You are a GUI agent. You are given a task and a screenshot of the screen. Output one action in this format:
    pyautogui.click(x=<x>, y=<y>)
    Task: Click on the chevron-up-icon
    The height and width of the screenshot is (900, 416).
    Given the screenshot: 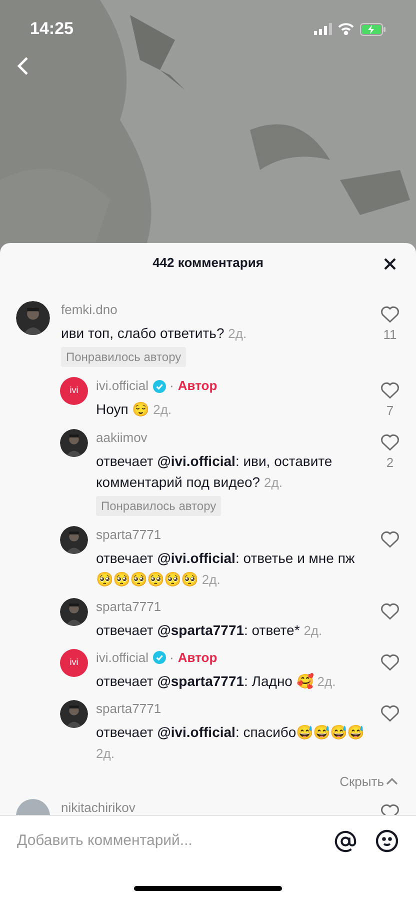 What is the action you would take?
    pyautogui.click(x=392, y=781)
    